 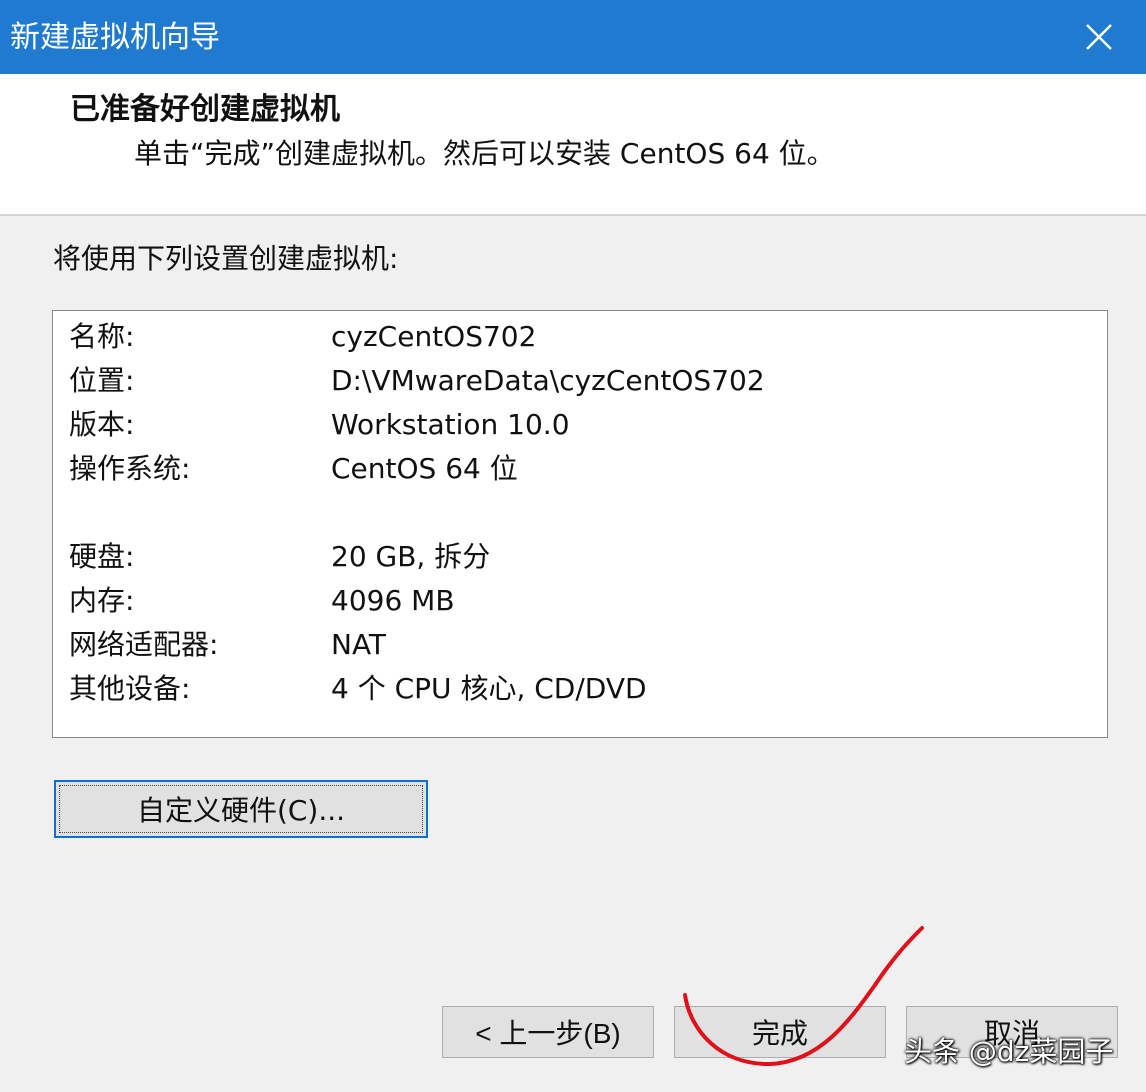 What do you see at coordinates (102, 336) in the screenshot?
I see `summary-key: 名称:` at bounding box center [102, 336].